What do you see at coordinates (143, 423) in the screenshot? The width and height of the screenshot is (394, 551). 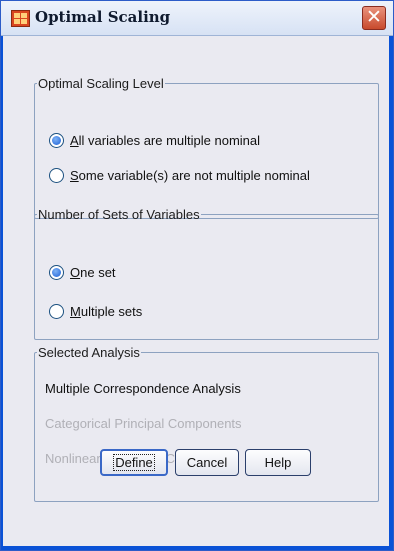 I see `analysis-catpca: Categorical Principal Components` at bounding box center [143, 423].